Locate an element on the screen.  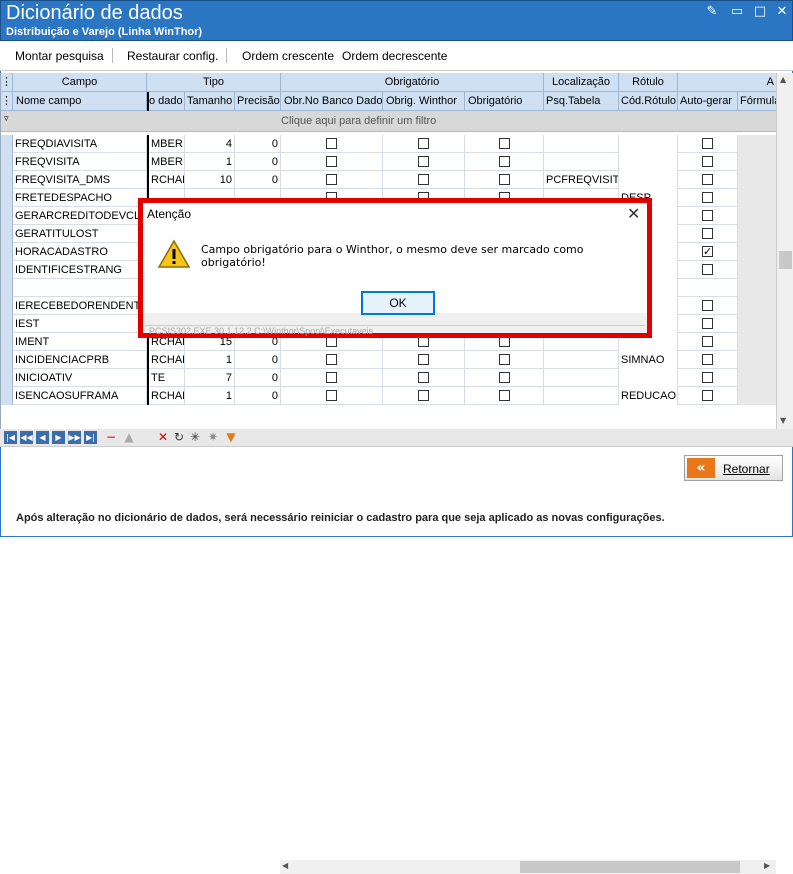
cell-nome is located at coordinates (80, 288).